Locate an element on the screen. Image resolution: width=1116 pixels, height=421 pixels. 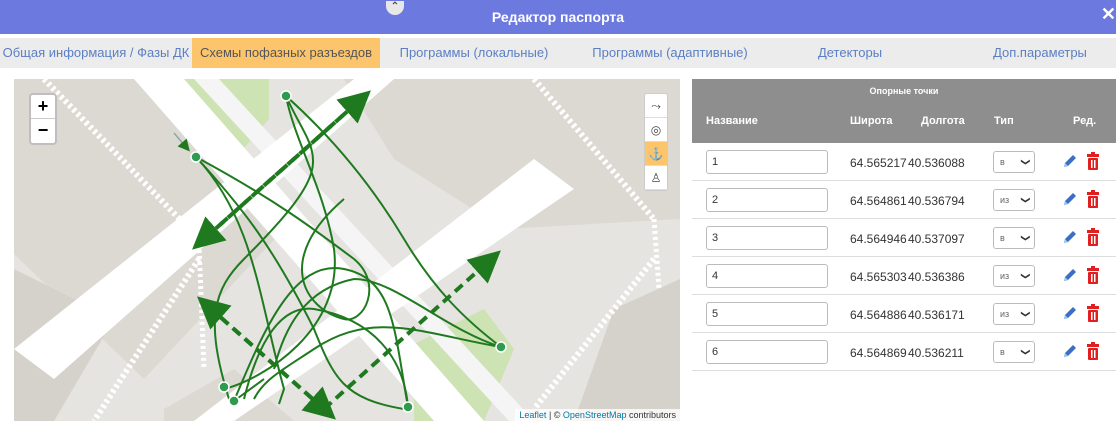
route-draw-icon: ⤳ is located at coordinates (656, 106).